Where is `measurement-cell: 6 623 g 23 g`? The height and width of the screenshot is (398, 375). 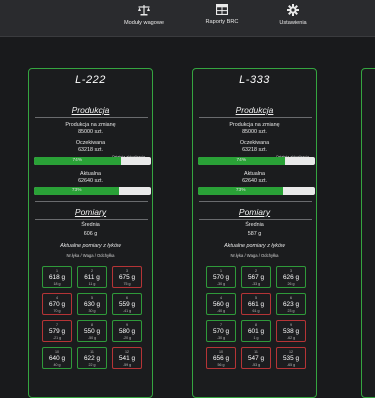
measurement-cell: 6 623 g 23 g is located at coordinates (291, 304).